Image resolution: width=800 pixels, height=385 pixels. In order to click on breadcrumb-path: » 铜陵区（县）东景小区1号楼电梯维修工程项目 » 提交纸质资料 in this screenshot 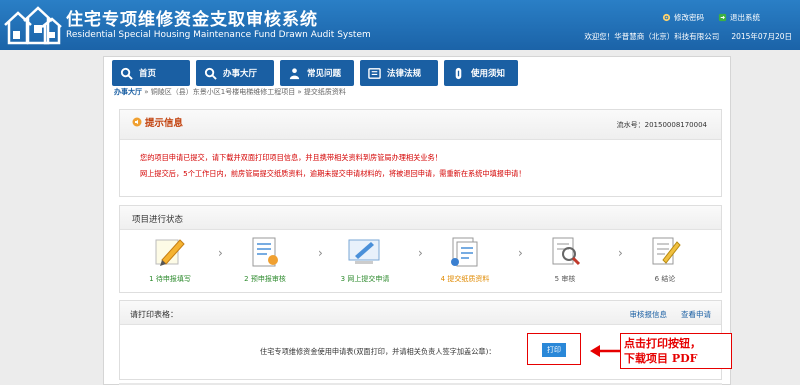, I will do `click(245, 92)`.